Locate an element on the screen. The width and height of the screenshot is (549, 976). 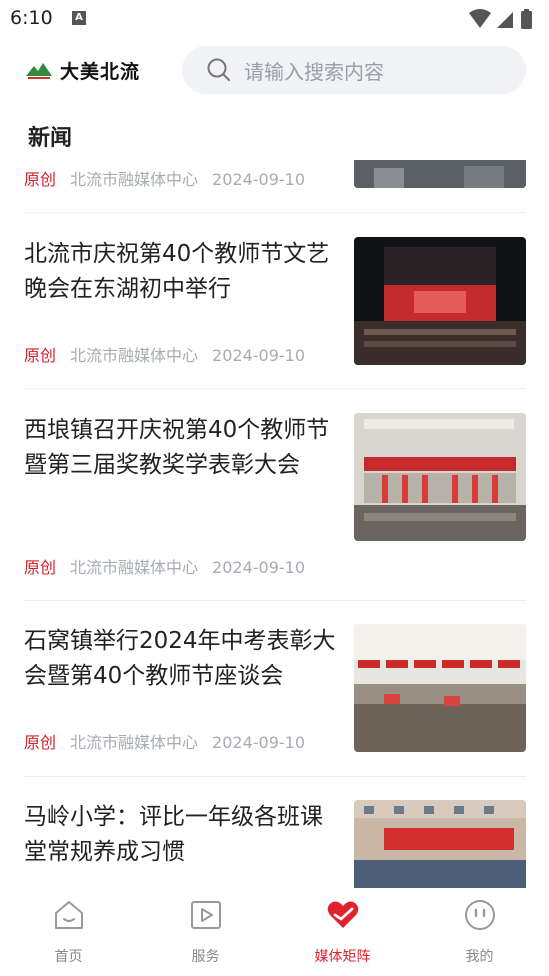
news-title: 石窝镇举行2024年中考表彰大会暨第40个教师节座谈会 is located at coordinates (180, 658).